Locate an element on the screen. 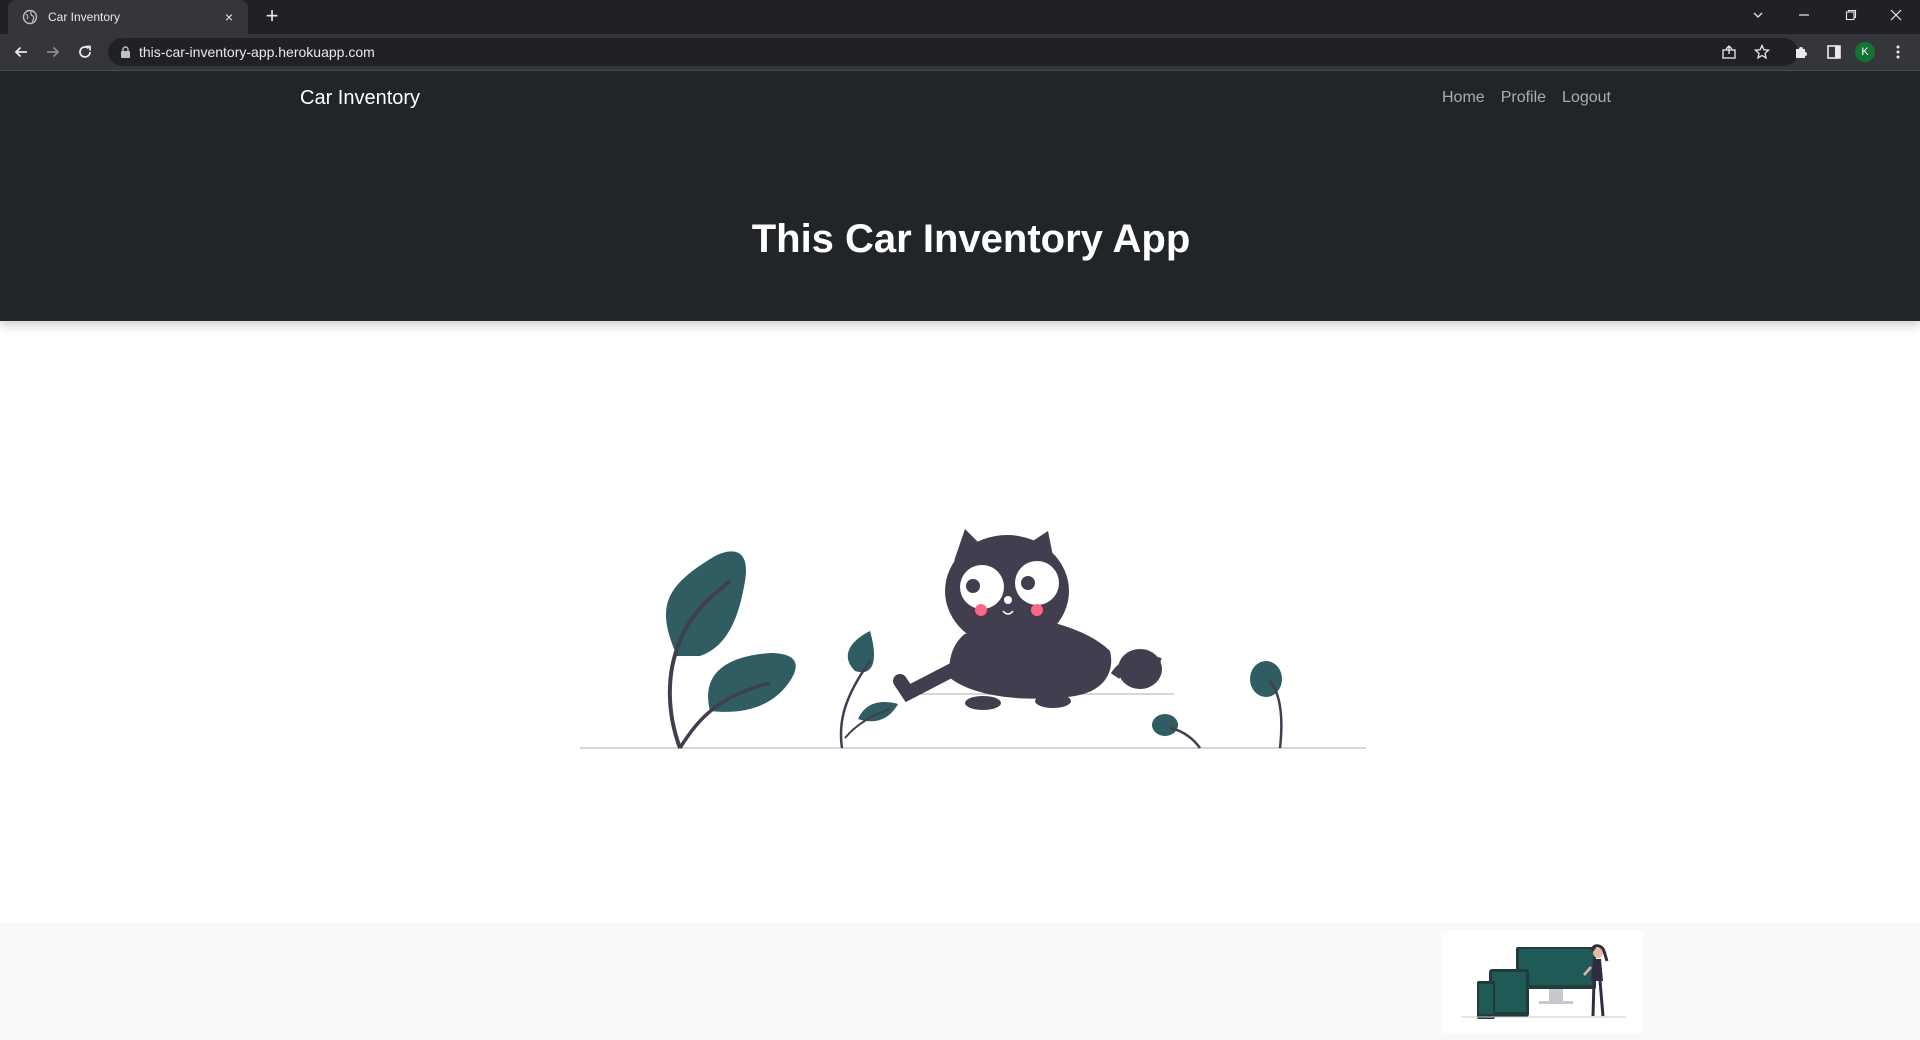  forward-icon is located at coordinates (53, 52).